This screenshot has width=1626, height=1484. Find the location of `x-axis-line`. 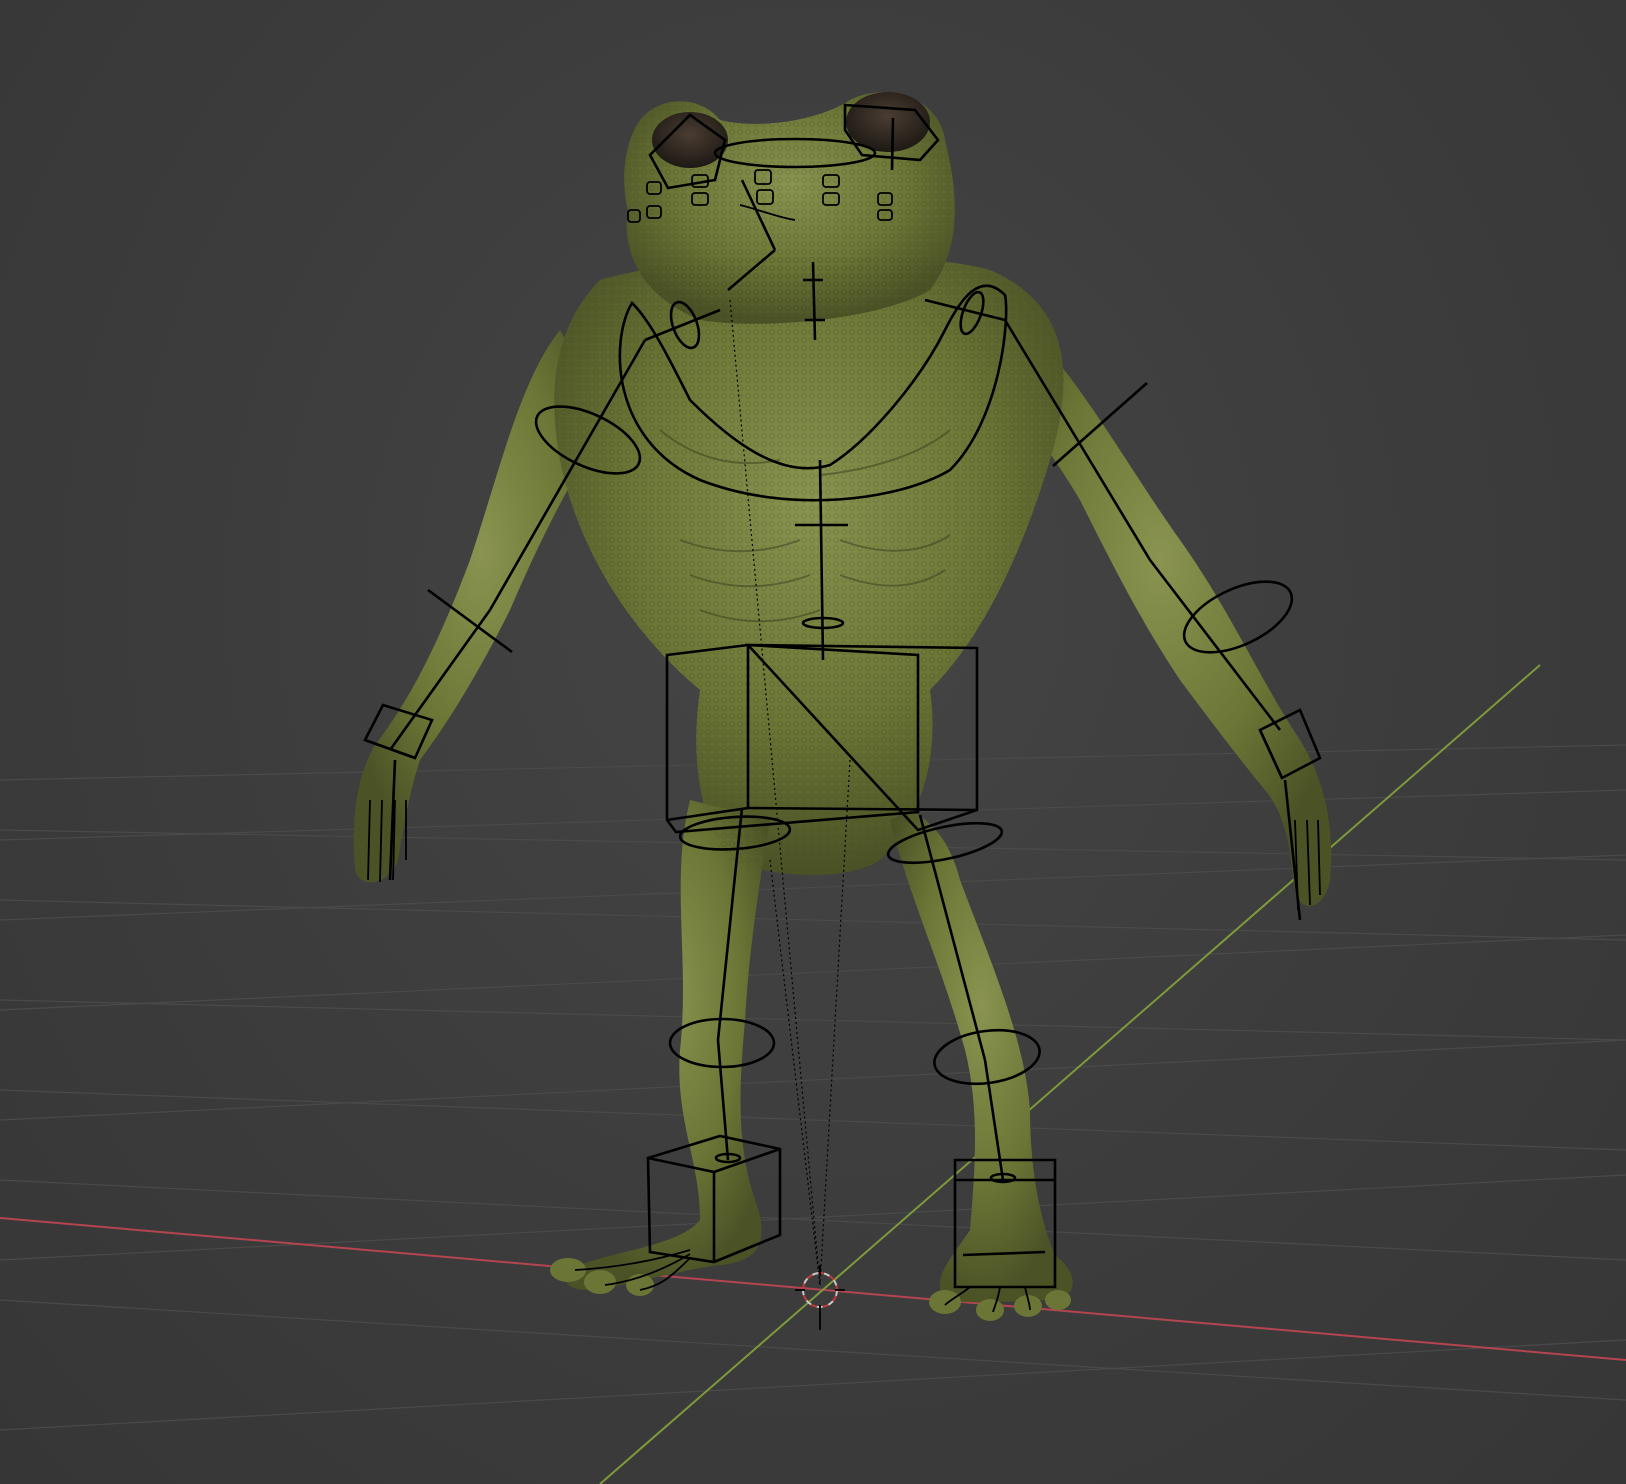

x-axis-line is located at coordinates (813, 1289).